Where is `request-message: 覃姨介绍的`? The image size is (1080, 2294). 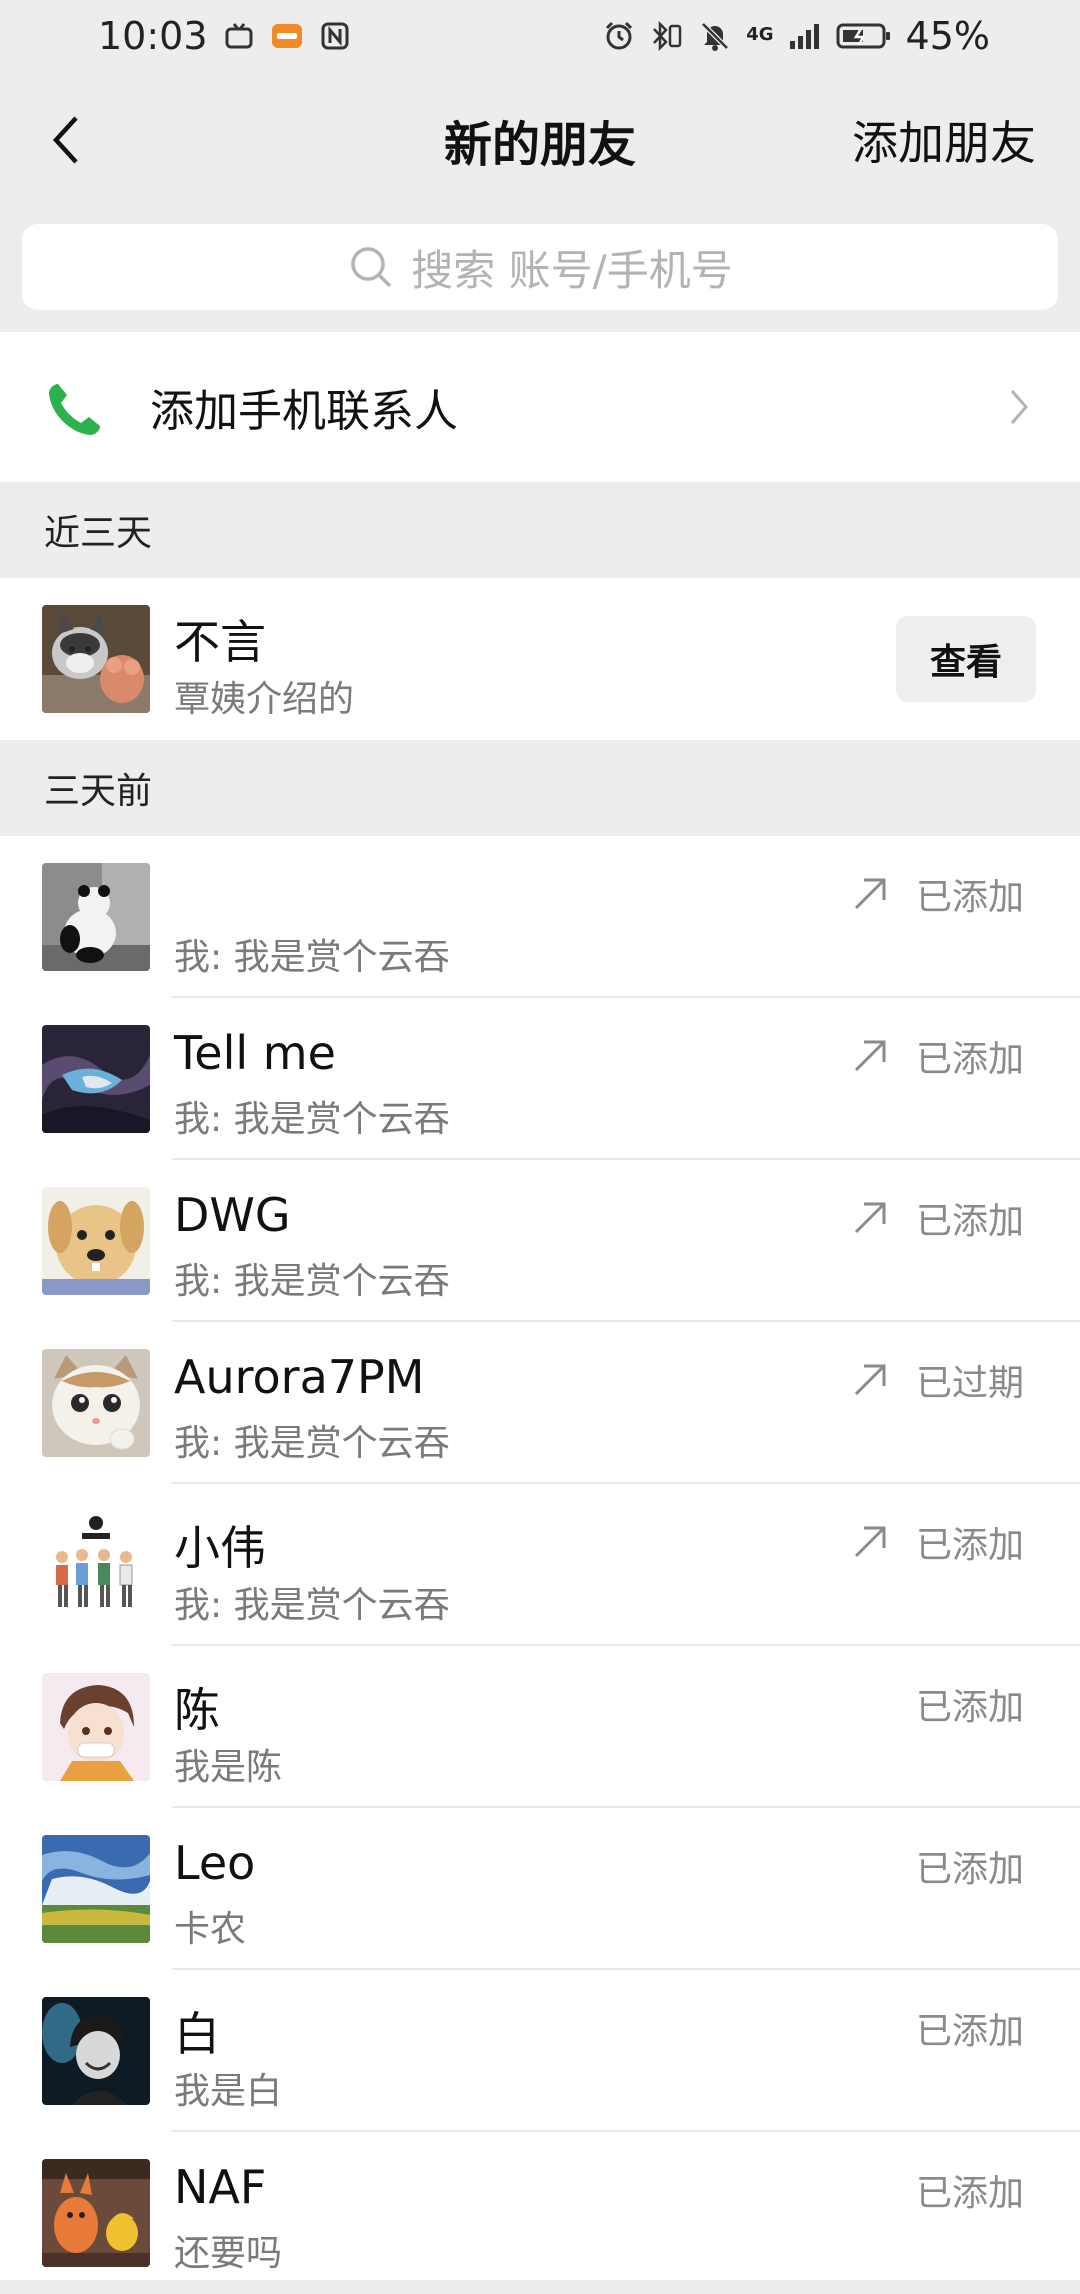
request-message: 覃姨介绍的 is located at coordinates (264, 699).